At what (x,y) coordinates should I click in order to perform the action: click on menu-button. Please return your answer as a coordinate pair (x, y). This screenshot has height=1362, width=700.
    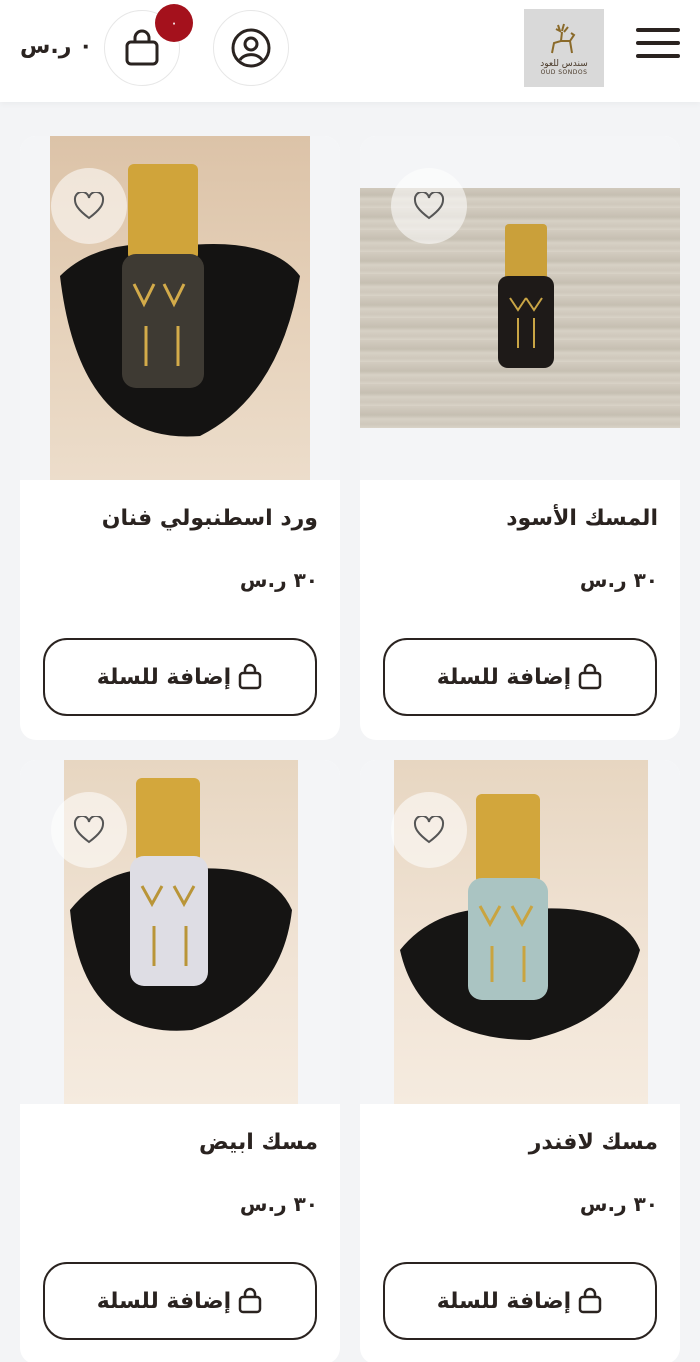
    Looking at the image, I should click on (658, 47).